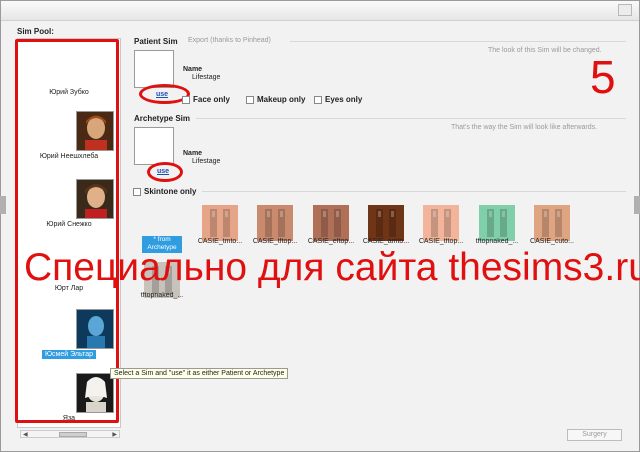 The image size is (640, 452). I want to click on patient-name-label: Name, so click(193, 69).